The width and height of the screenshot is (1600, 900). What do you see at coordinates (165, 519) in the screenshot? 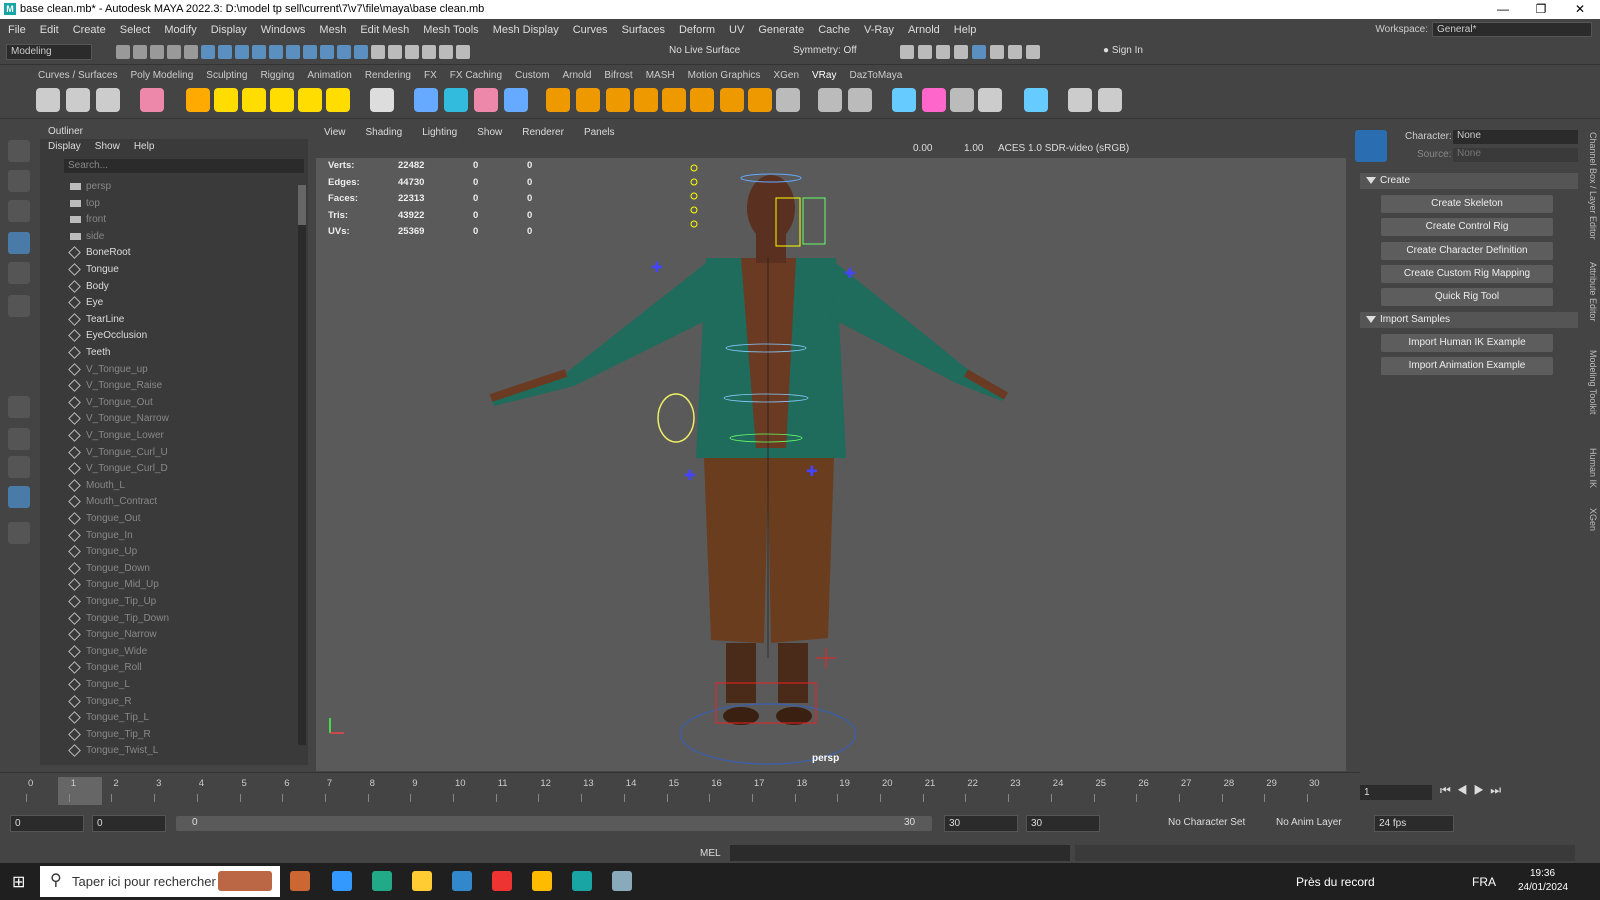
I see `outliner-item: Tongue_Out` at bounding box center [165, 519].